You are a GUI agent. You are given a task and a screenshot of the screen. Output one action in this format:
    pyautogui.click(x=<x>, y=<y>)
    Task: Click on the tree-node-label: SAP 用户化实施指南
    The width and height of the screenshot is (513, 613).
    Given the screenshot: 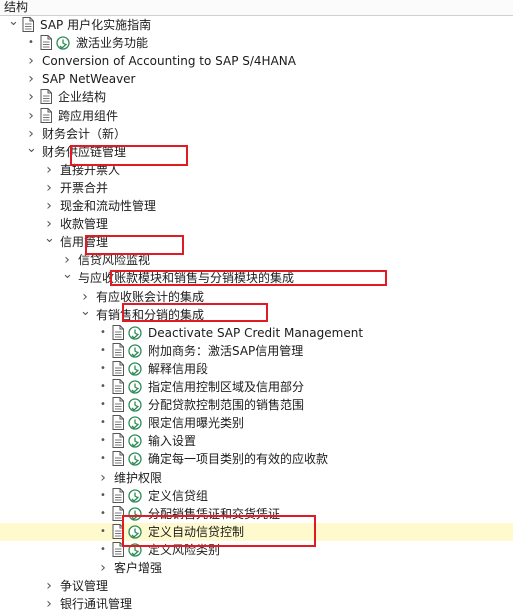 What is the action you would take?
    pyautogui.click(x=95, y=25)
    